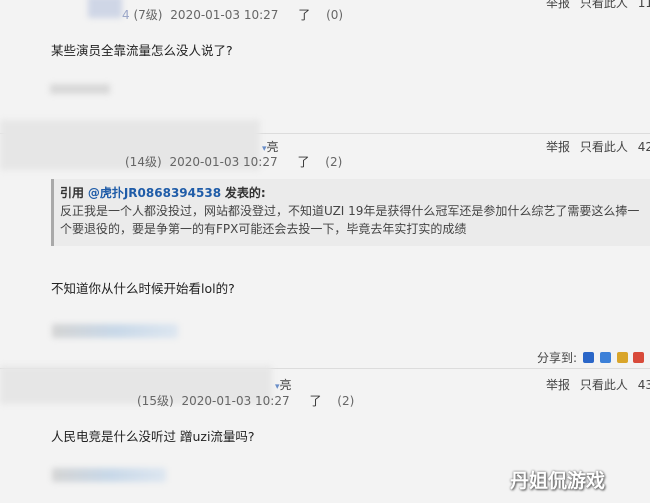 Image resolution: width=650 pixels, height=503 pixels. What do you see at coordinates (622, 357) in the screenshot?
I see `share-douban-icon` at bounding box center [622, 357].